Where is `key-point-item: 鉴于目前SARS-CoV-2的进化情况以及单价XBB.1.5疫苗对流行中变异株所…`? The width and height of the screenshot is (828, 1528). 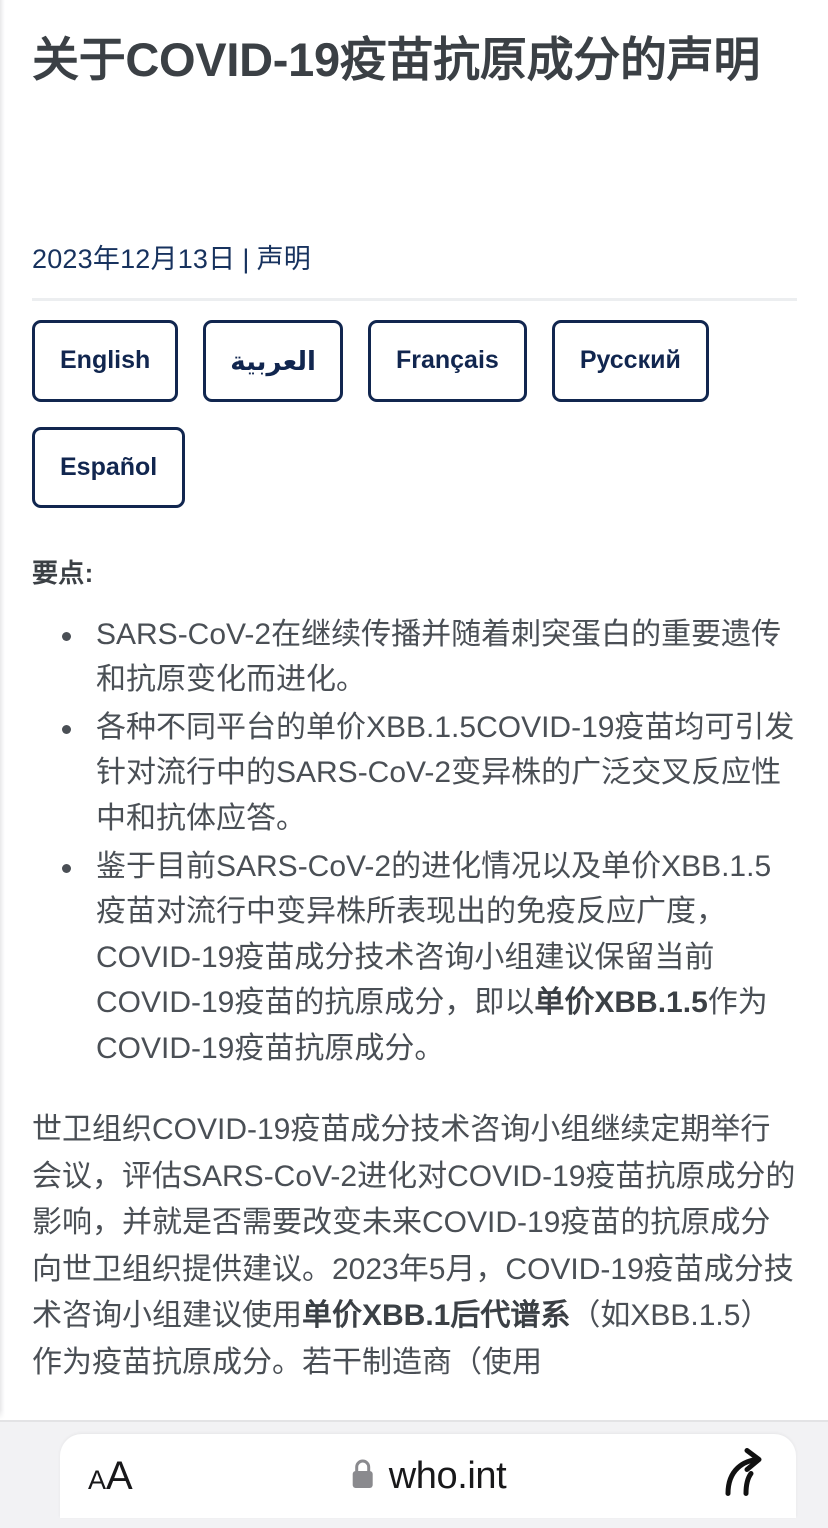
key-point-item: 鉴于目前SARS-CoV-2的进化情况以及单价XBB.1.5疫苗对流行中变异株所… is located at coordinates (421, 958).